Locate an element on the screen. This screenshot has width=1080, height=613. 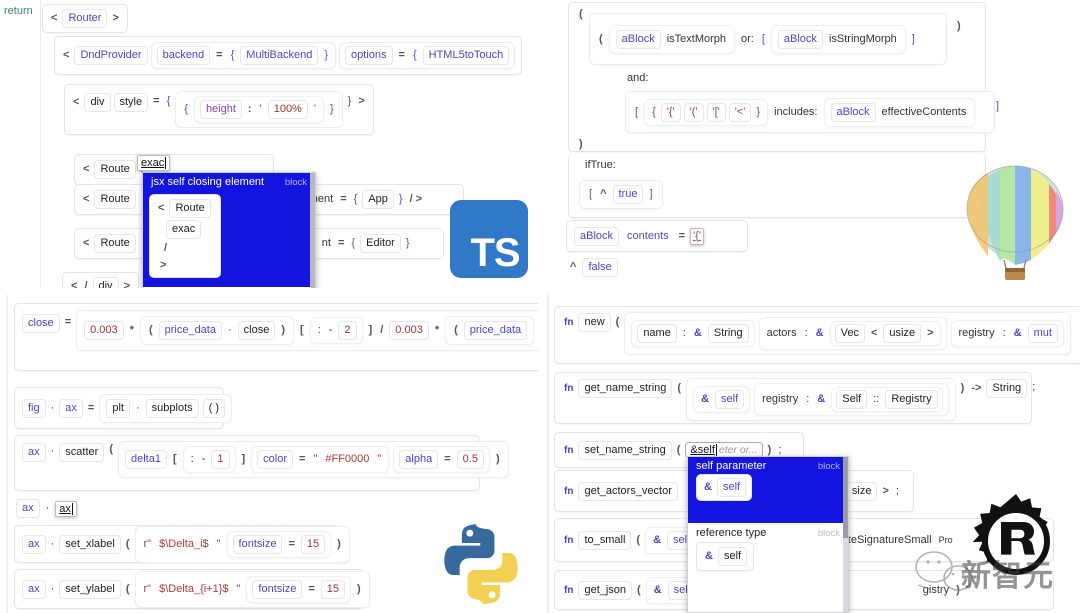
message-send-istextmorph: aBlock isTextMorph is located at coordinates (671, 39).